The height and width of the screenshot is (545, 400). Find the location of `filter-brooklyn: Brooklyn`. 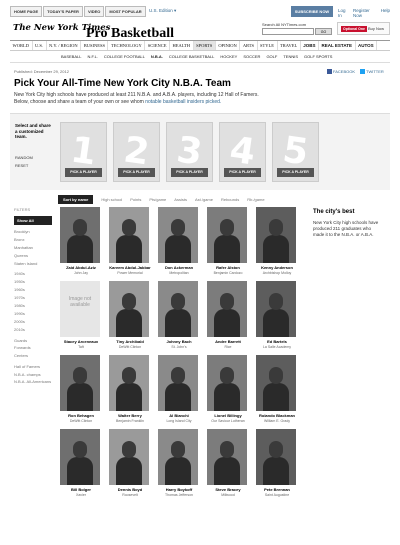

filter-brooklyn: Brooklyn is located at coordinates (33, 232).